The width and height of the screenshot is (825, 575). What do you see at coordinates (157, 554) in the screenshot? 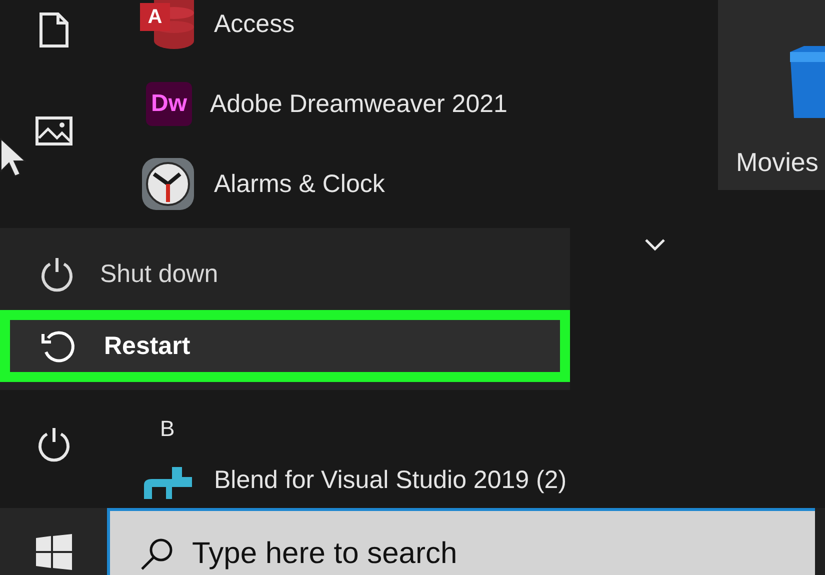
I see `search-icon` at bounding box center [157, 554].